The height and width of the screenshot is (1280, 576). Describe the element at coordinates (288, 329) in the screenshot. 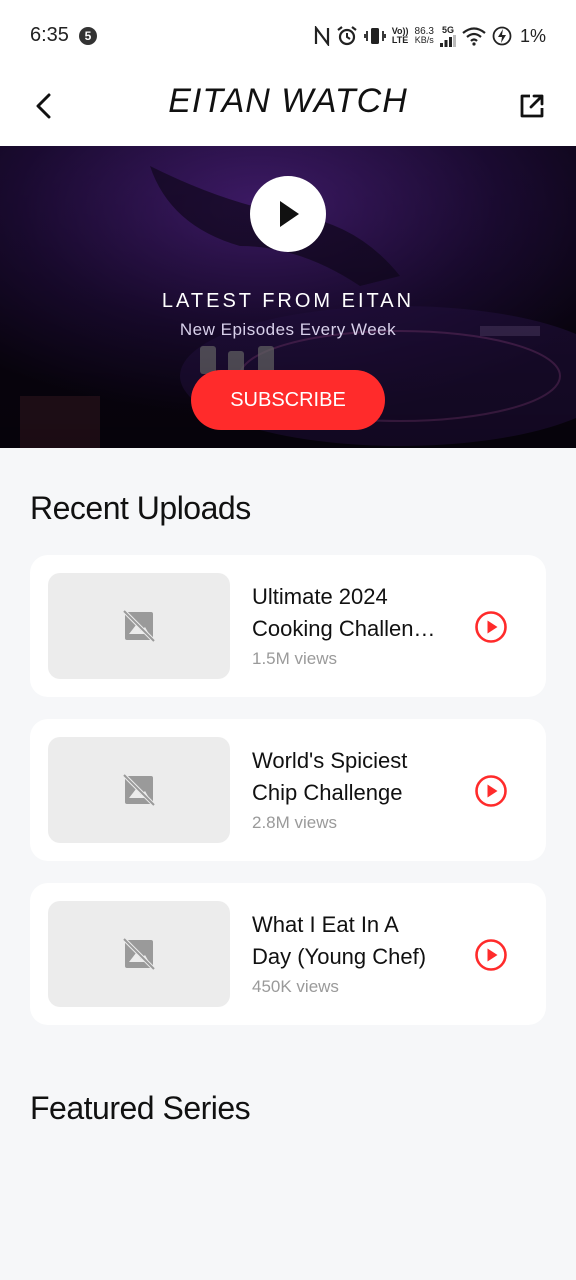

I see `hero-subtitle: New Episodes Every Week` at that location.